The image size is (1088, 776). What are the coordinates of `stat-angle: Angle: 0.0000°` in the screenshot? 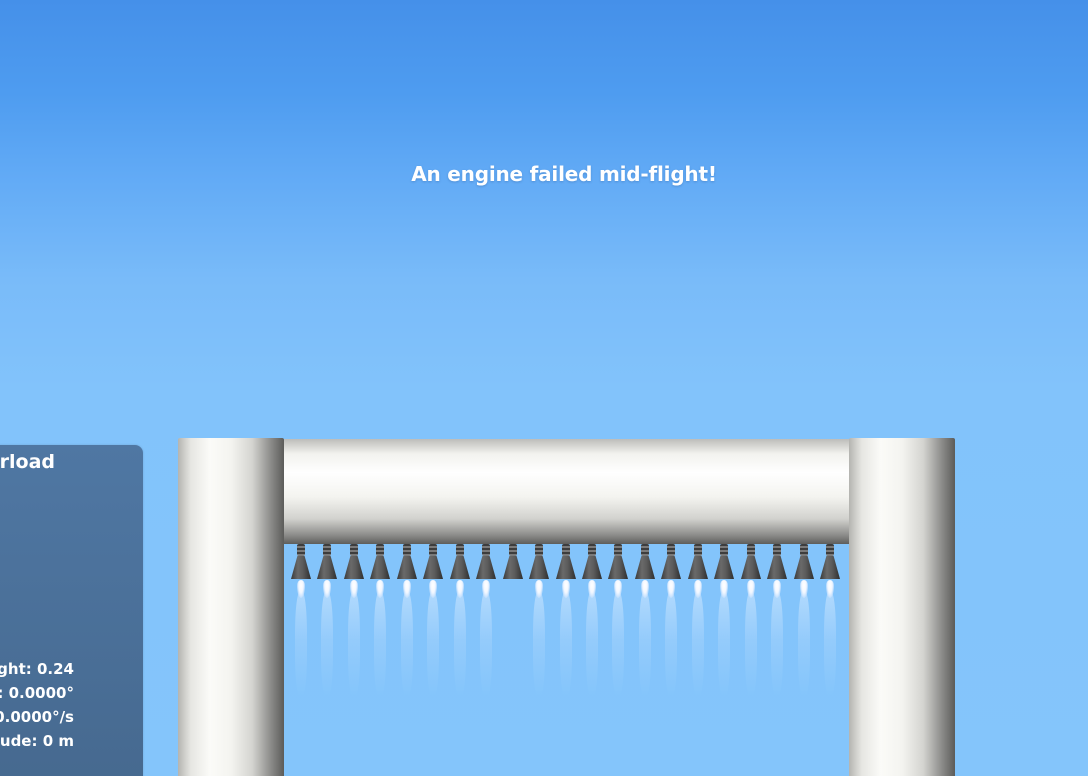 It's located at (37, 693).